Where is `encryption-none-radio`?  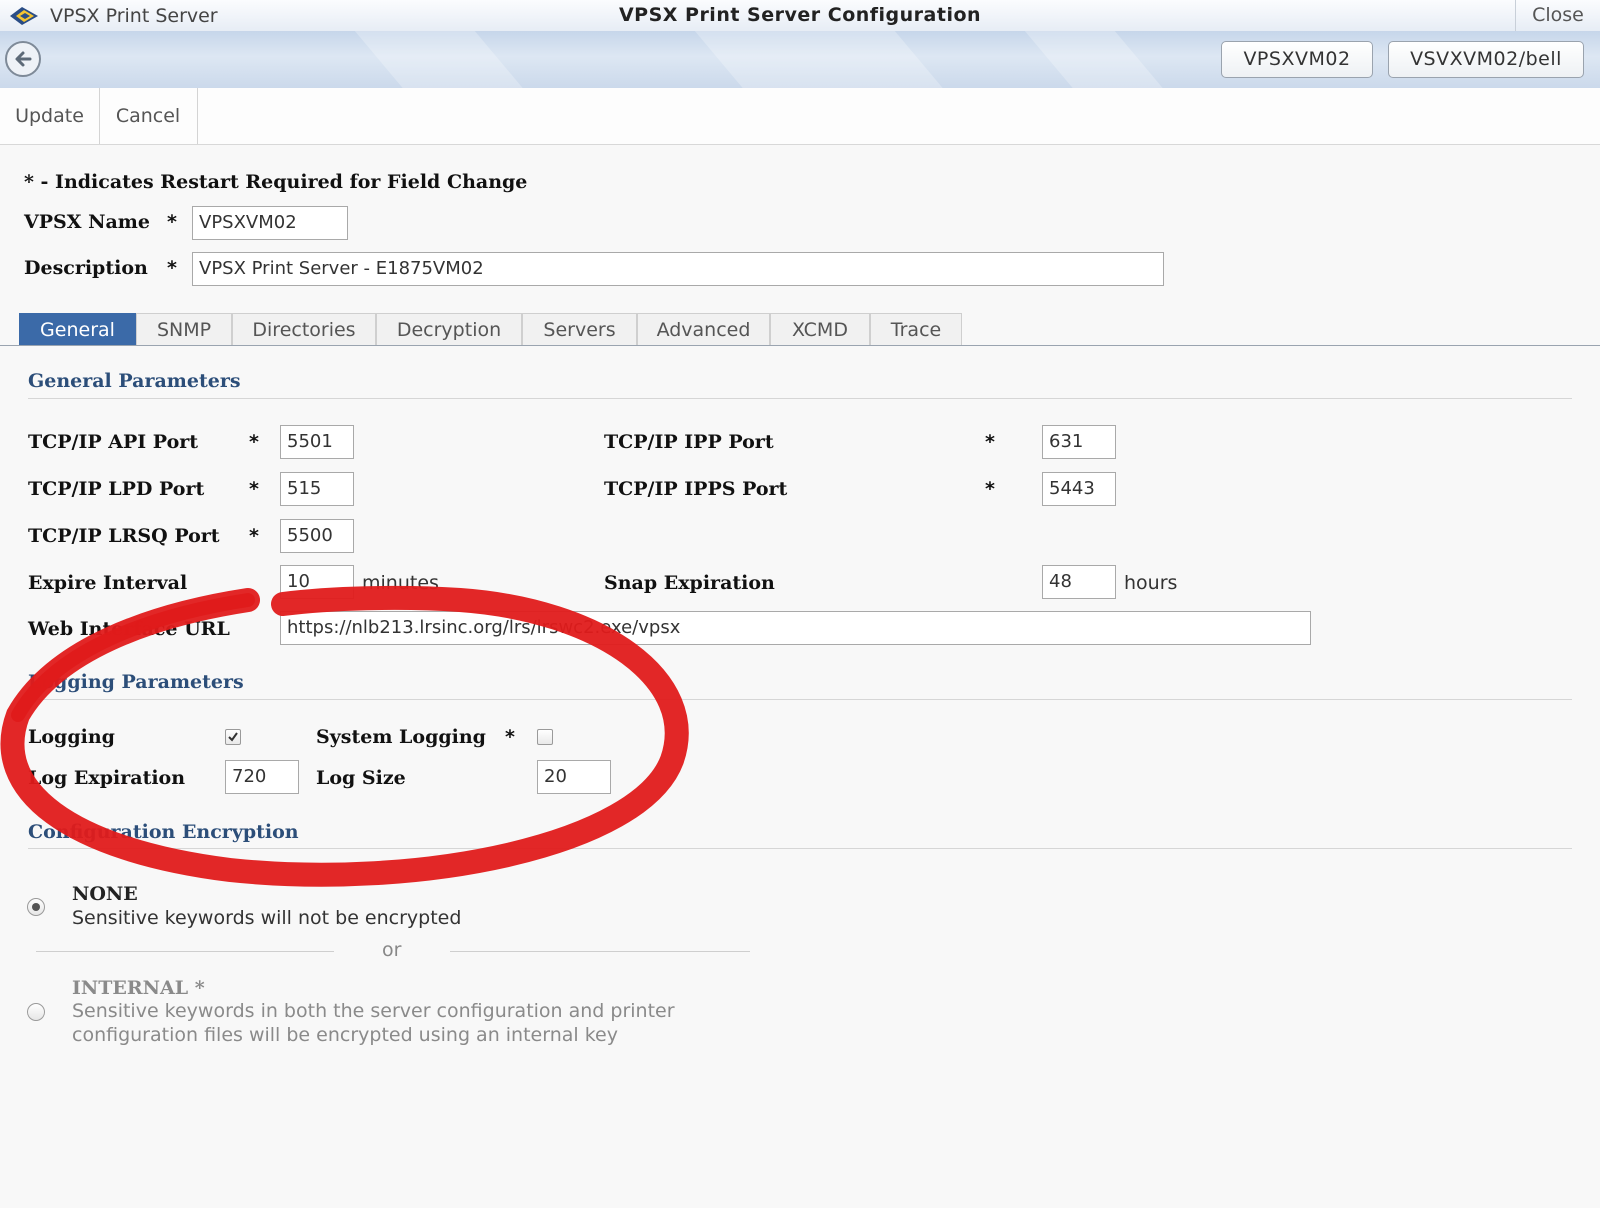 encryption-none-radio is located at coordinates (36, 907).